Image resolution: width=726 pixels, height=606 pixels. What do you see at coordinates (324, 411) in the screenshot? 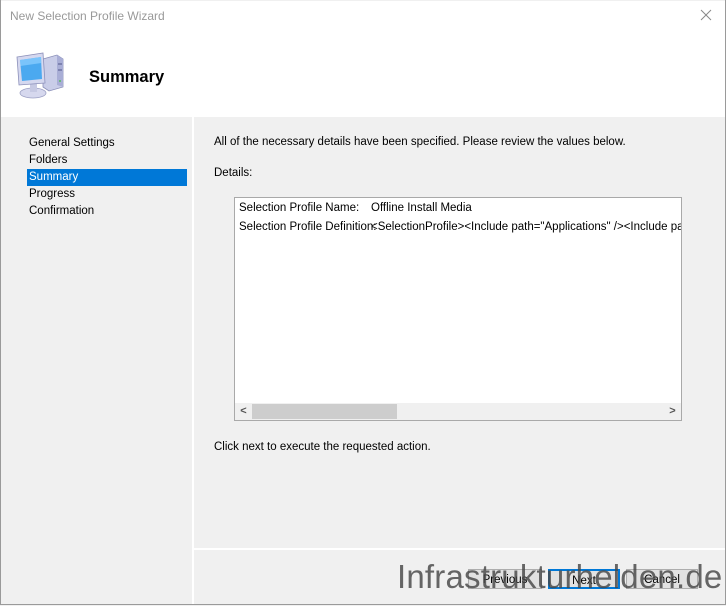
I see `scrollbar-thumb` at bounding box center [324, 411].